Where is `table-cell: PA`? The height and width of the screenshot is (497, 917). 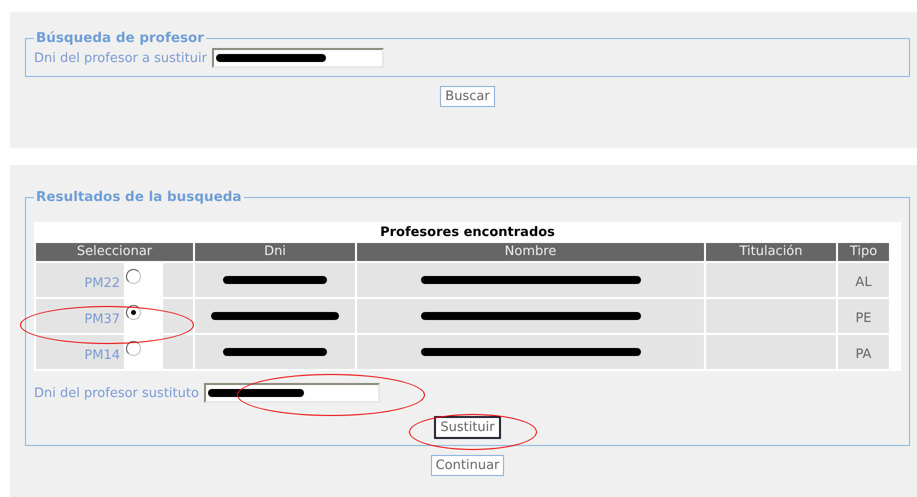 table-cell: PA is located at coordinates (863, 352).